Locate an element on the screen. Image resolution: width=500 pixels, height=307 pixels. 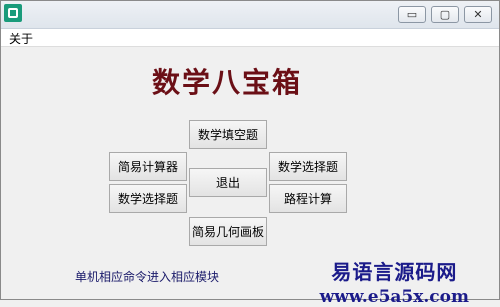
title-bar: ▭ ▢ ✕ is located at coordinates (250, 15).